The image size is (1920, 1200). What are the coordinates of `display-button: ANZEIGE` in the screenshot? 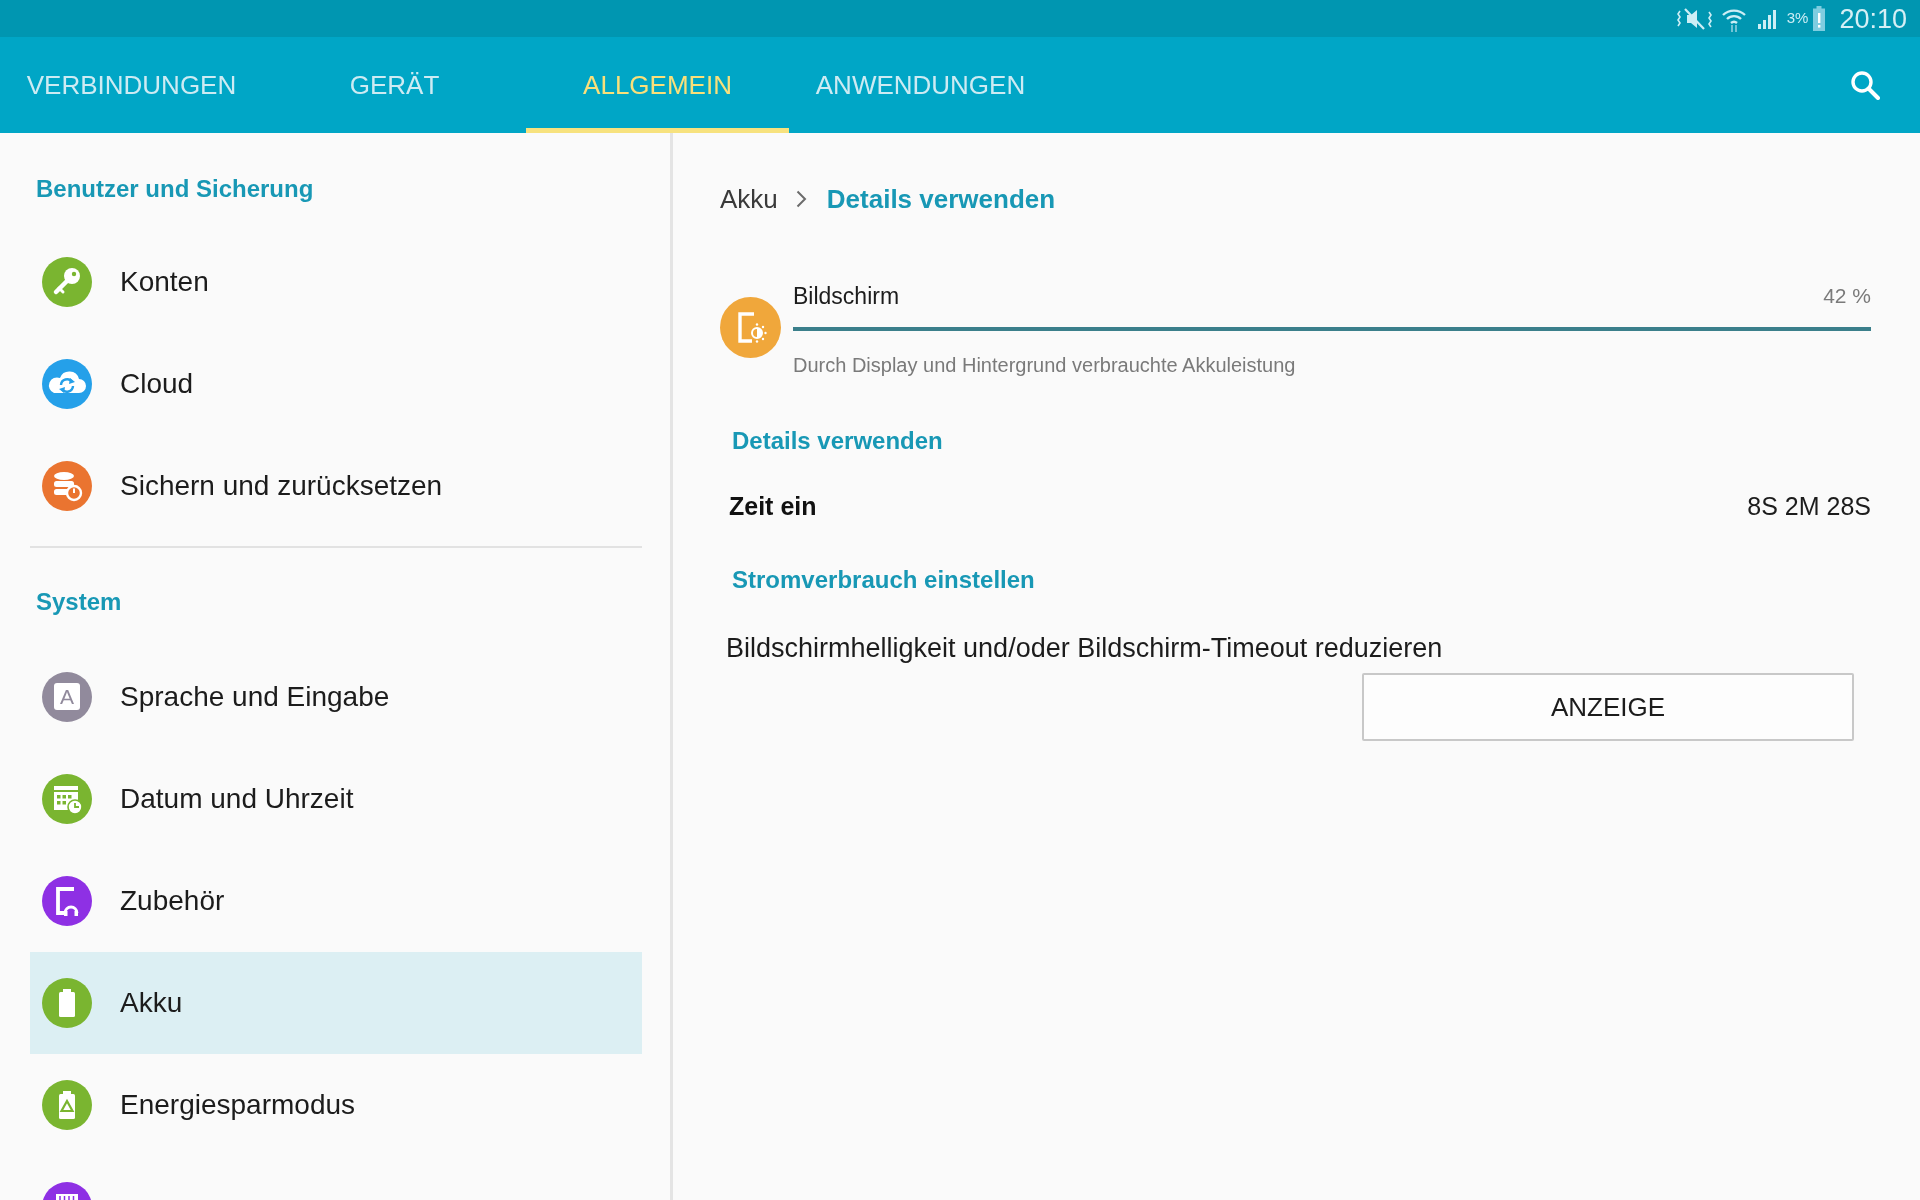 It's located at (1608, 707).